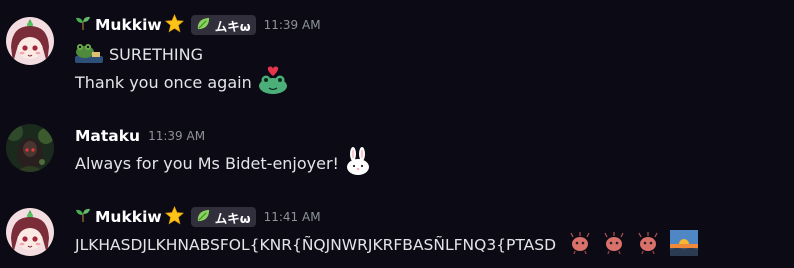 The height and width of the screenshot is (268, 794). Describe the element at coordinates (273, 82) in the screenshot. I see `frog-heart-emoji-icon` at that location.